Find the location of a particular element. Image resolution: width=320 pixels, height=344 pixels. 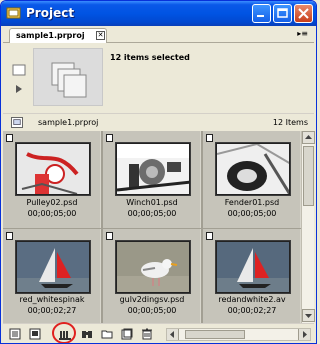

list-view-icon is located at coordinates (15, 334).